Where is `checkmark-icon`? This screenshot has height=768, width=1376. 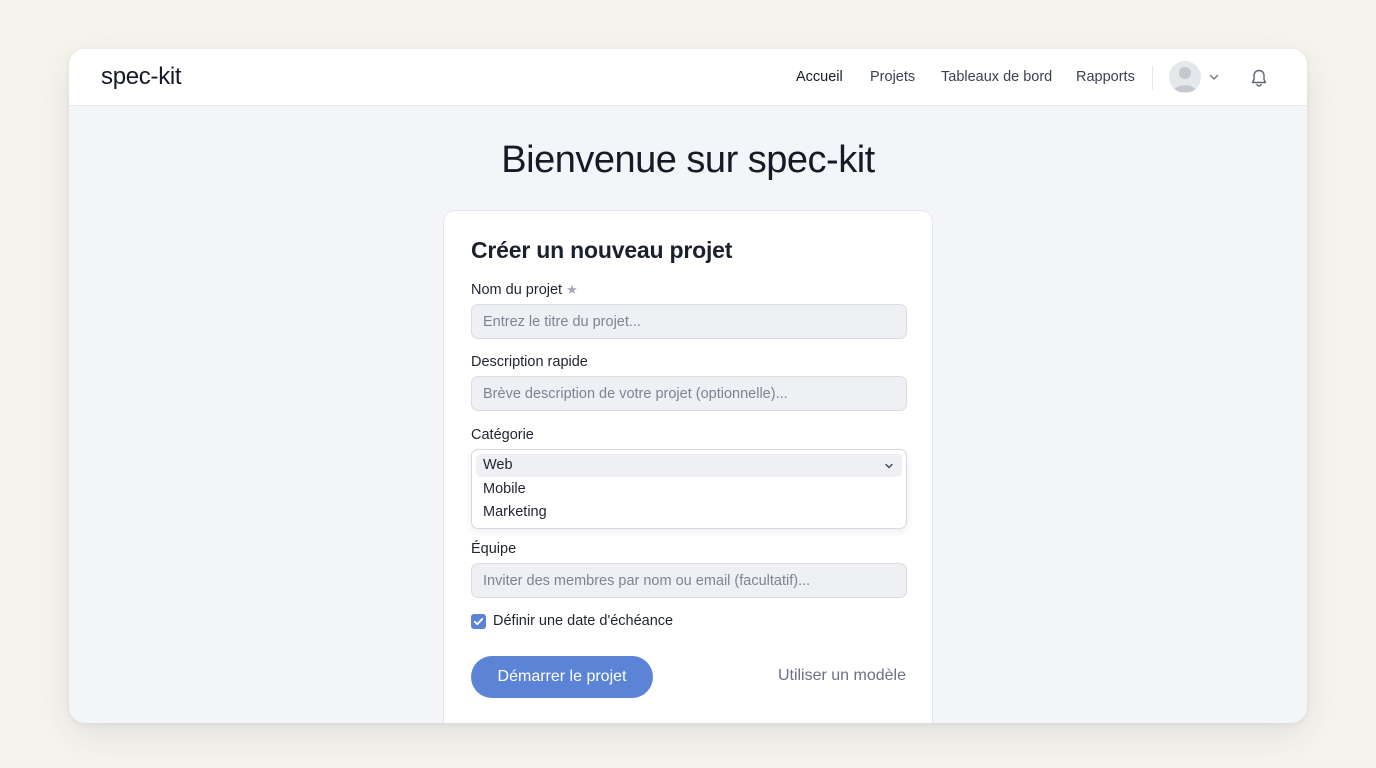
checkmark-icon is located at coordinates (478, 622).